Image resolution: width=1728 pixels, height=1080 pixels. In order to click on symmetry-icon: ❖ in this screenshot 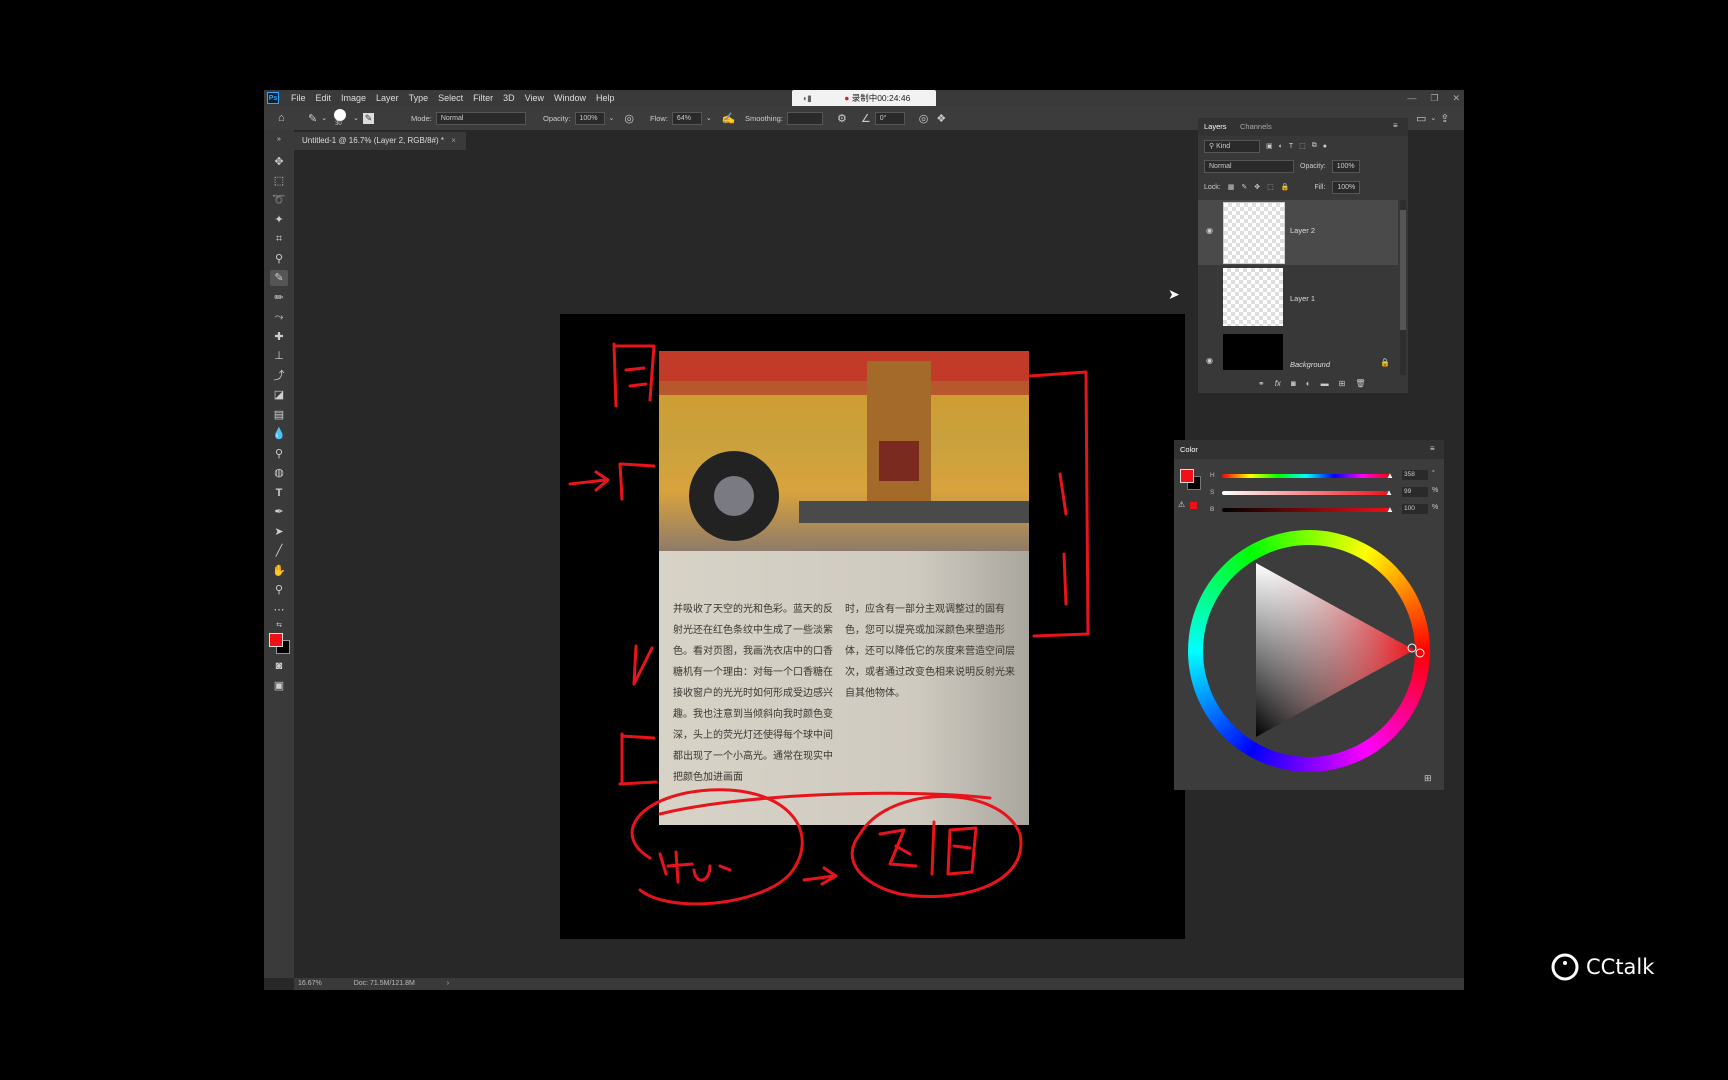, I will do `click(941, 118)`.